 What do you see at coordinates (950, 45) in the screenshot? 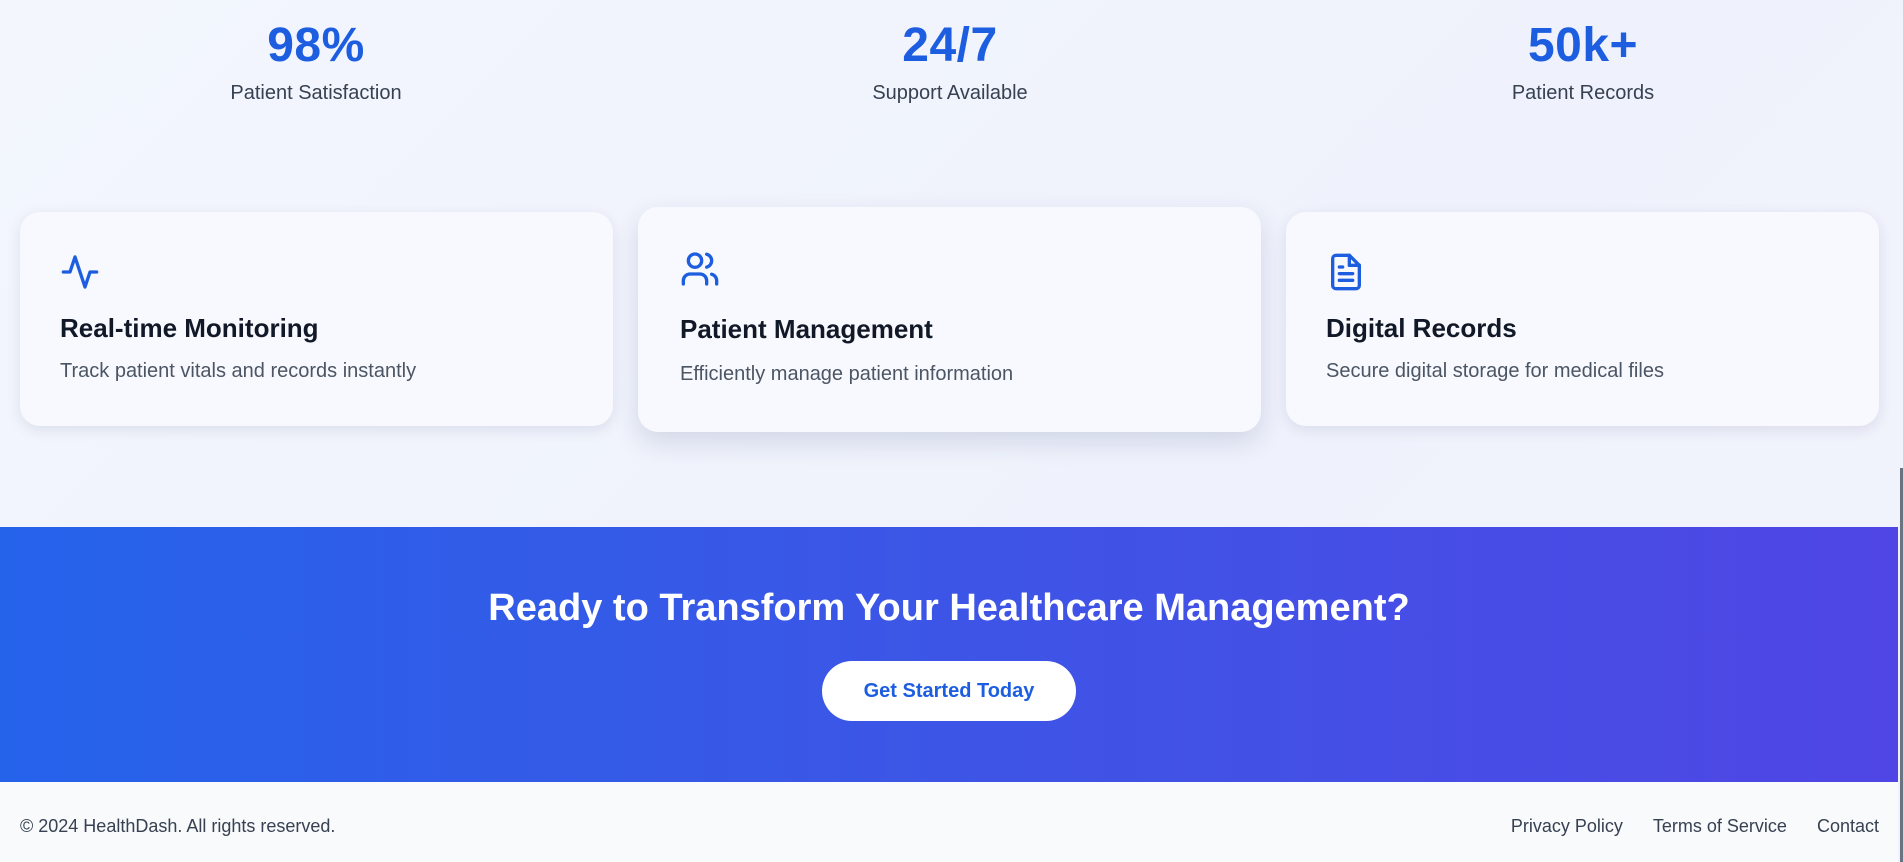
I see `stat-value: 24/7` at bounding box center [950, 45].